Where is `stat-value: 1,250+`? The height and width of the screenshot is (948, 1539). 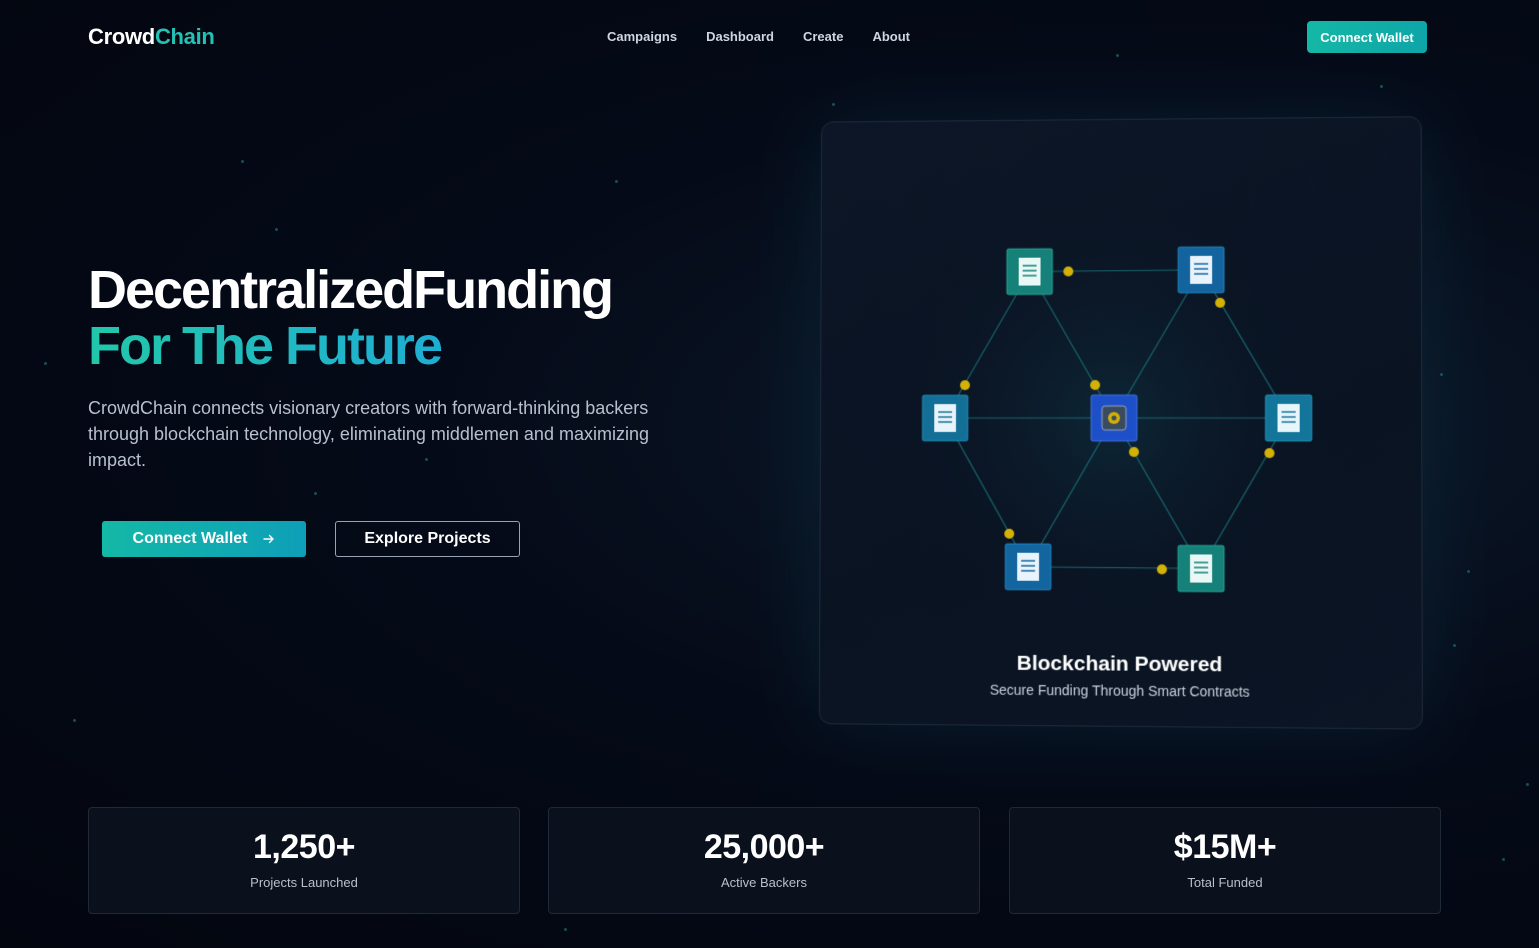
stat-value: 1,250+ is located at coordinates (304, 847).